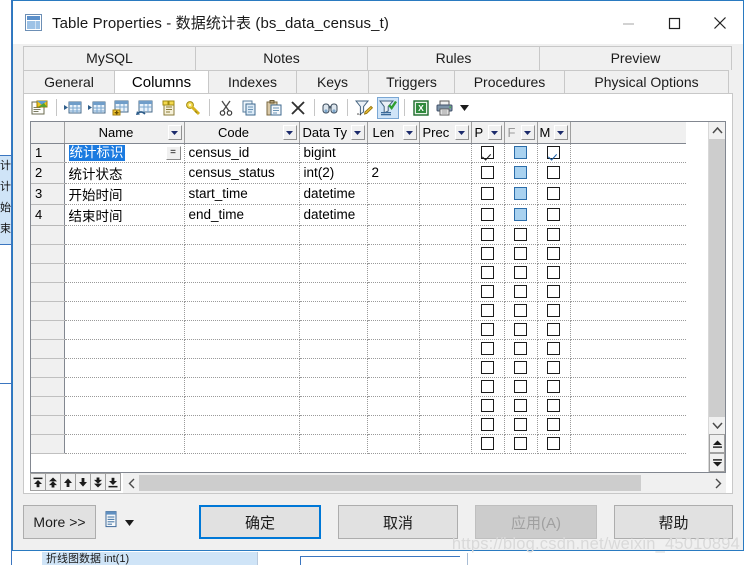 Image resolution: width=744 pixels, height=565 pixels. What do you see at coordinates (169, 108) in the screenshot?
I see `delete-row-icon` at bounding box center [169, 108].